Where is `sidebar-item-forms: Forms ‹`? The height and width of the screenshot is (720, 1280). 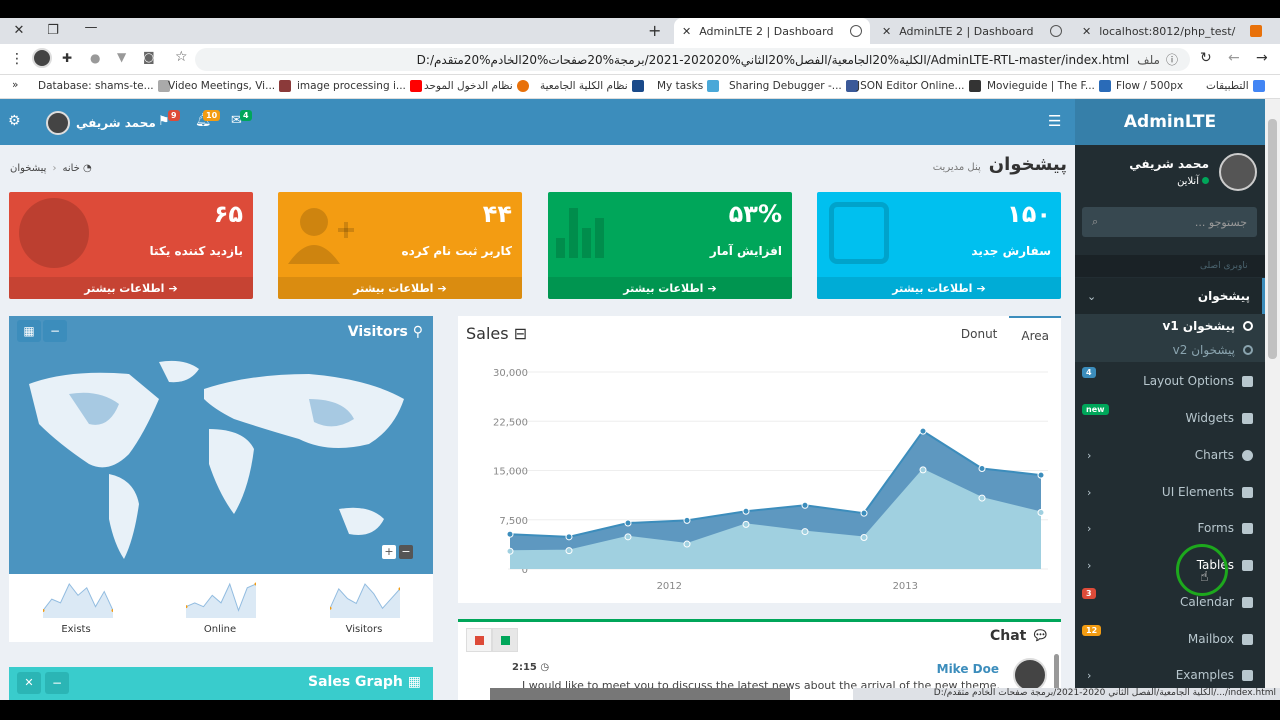
sidebar-item-forms: Forms ‹ is located at coordinates (1170, 528).